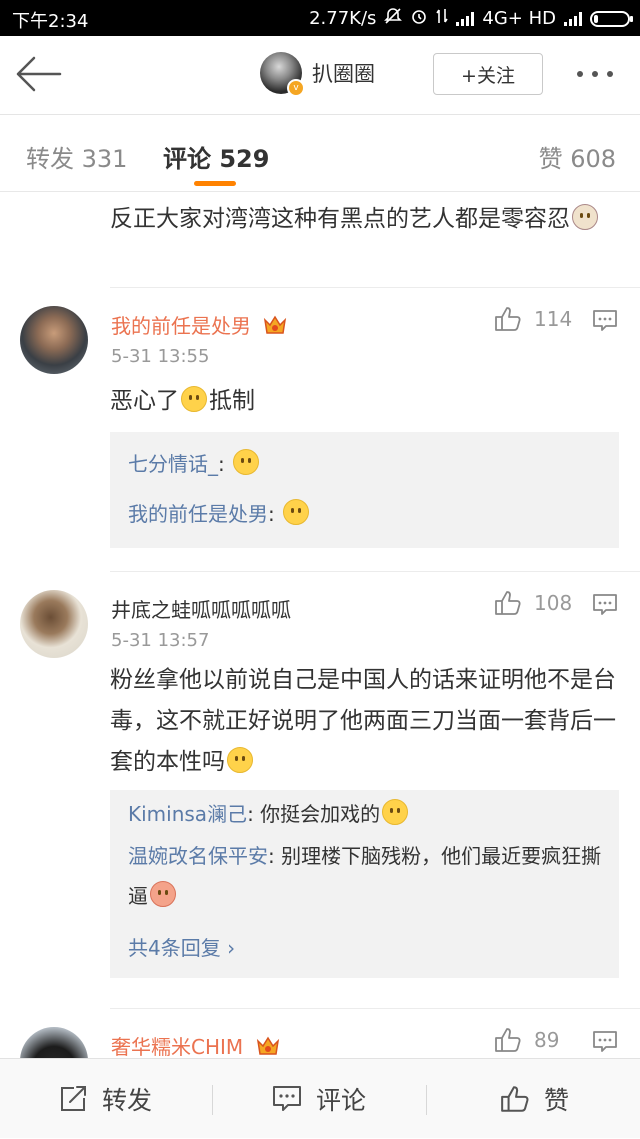 The image size is (640, 1139). I want to click on repost-button: 转发, so click(105, 1099).